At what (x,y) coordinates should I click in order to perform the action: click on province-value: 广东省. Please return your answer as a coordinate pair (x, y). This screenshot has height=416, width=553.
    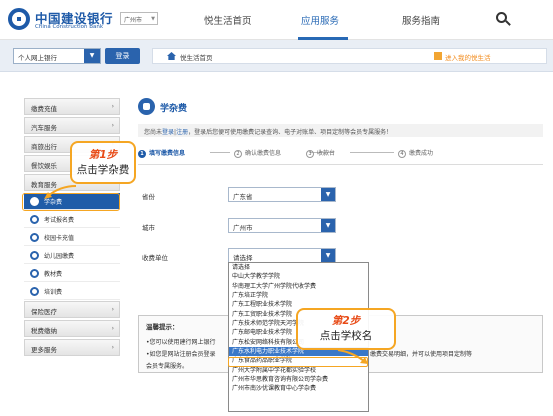
    Looking at the image, I should click on (243, 197).